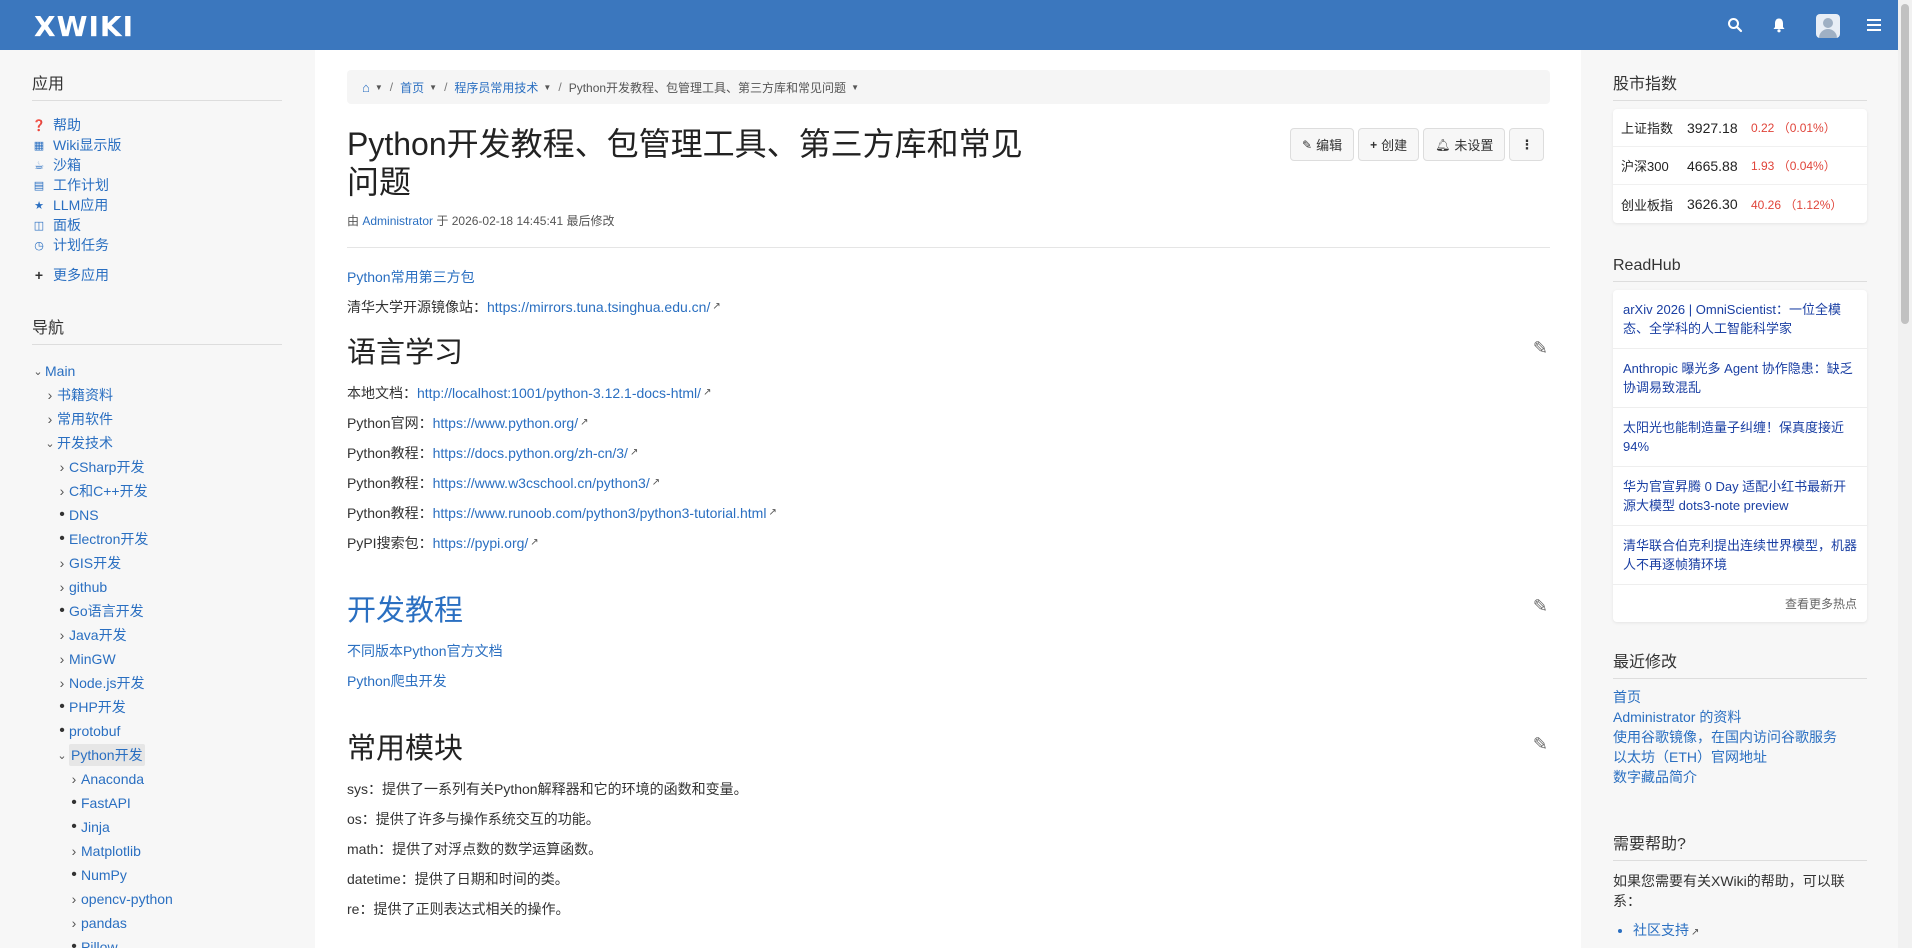  Describe the element at coordinates (1527, 144) in the screenshot. I see `more-actions-button: ⋮` at that location.